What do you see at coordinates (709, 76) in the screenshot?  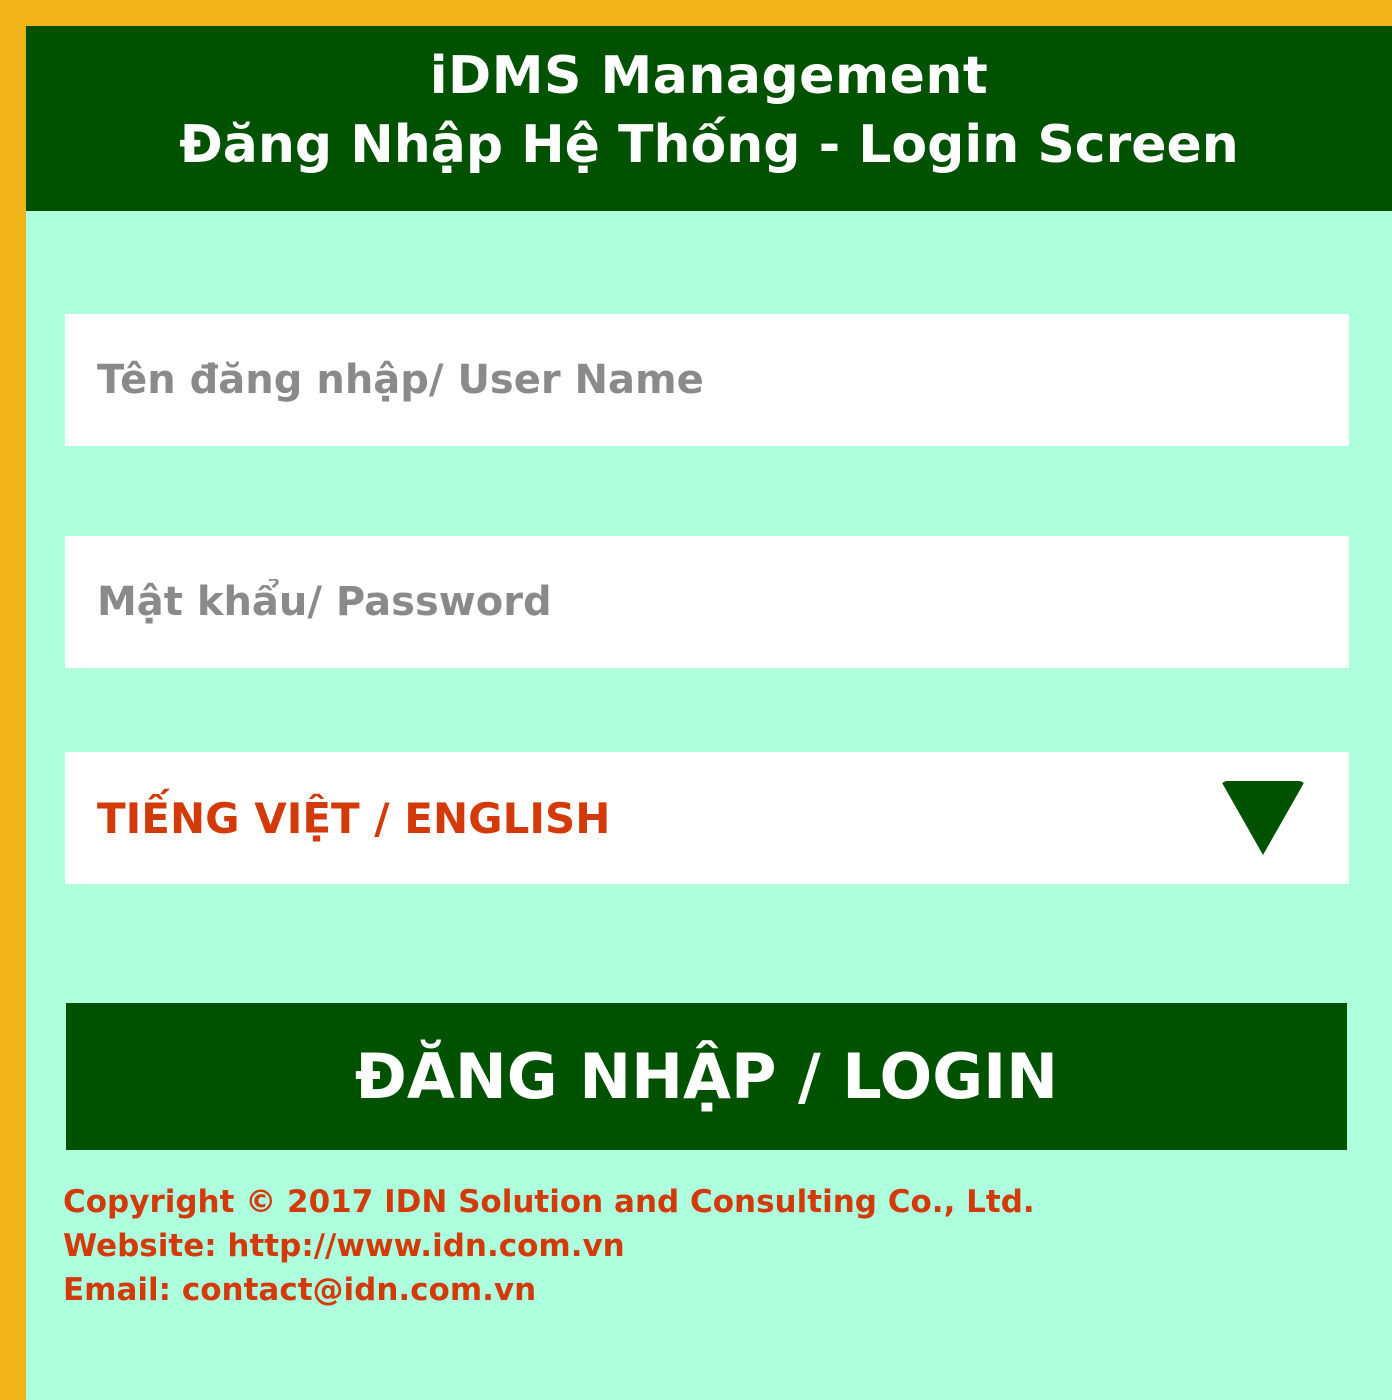 I see `app-title: iDMS Management` at bounding box center [709, 76].